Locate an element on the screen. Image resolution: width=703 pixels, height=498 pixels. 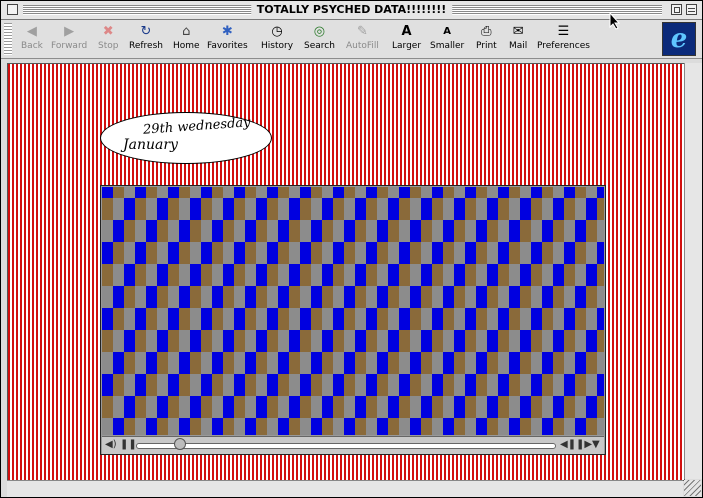
autofill-icon: ✎ is located at coordinates (362, 31).